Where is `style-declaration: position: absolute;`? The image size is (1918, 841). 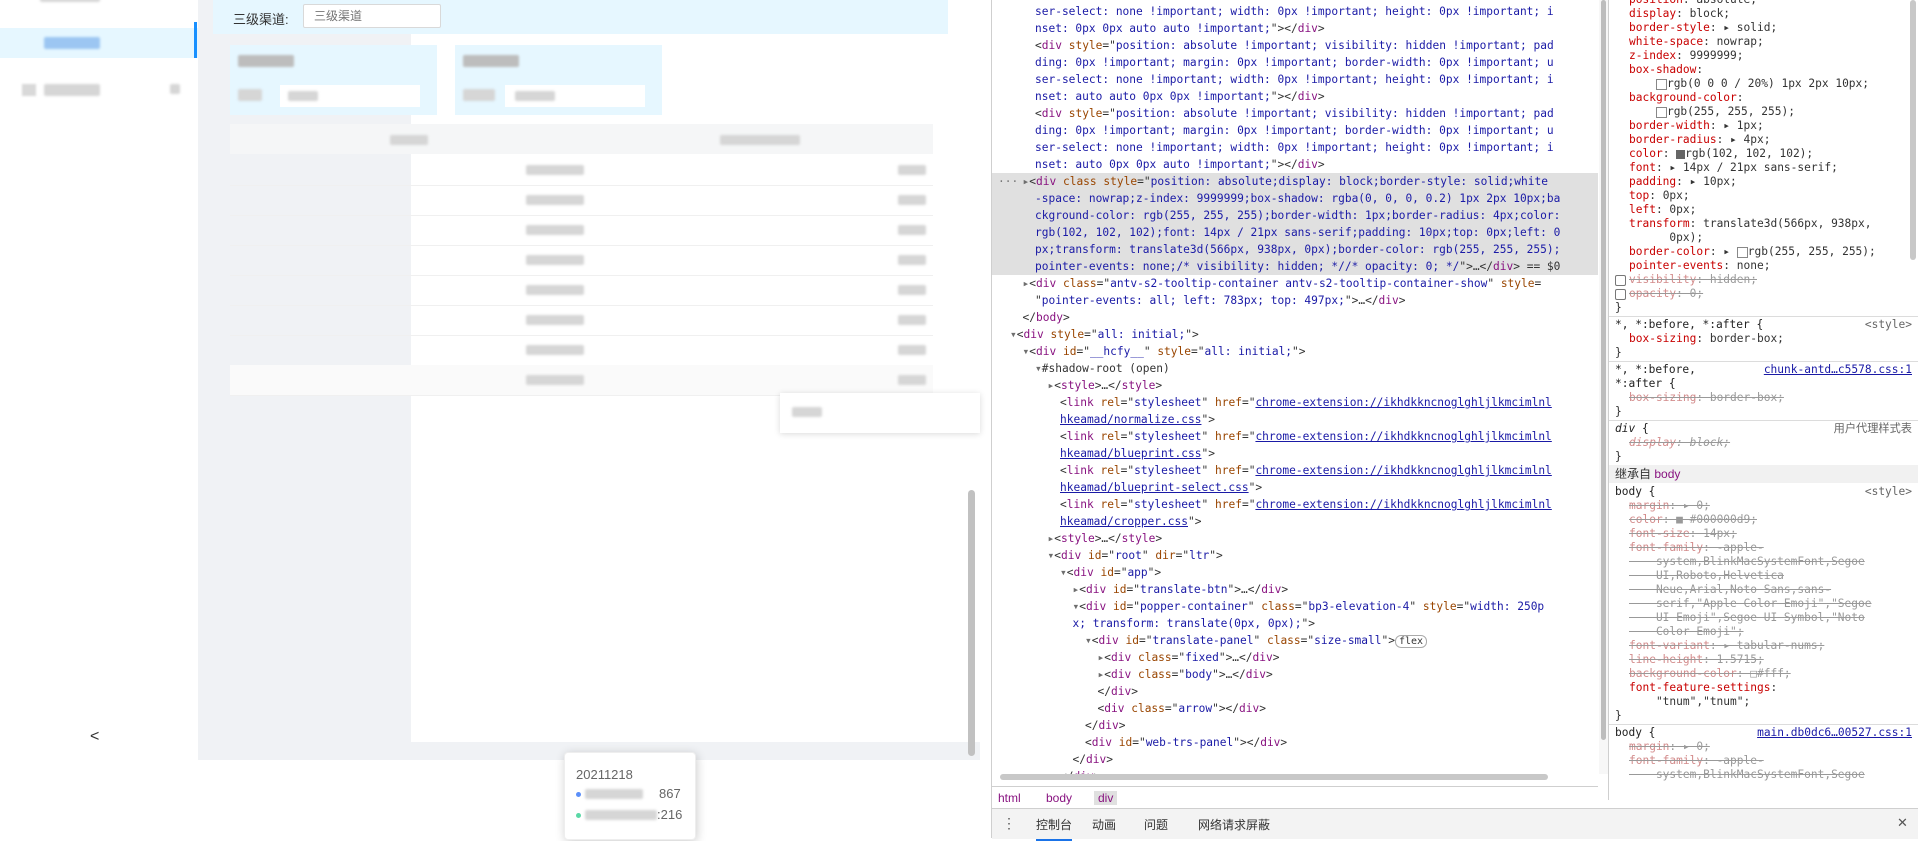
style-declaration: position: absolute; is located at coordinates (1693, 3).